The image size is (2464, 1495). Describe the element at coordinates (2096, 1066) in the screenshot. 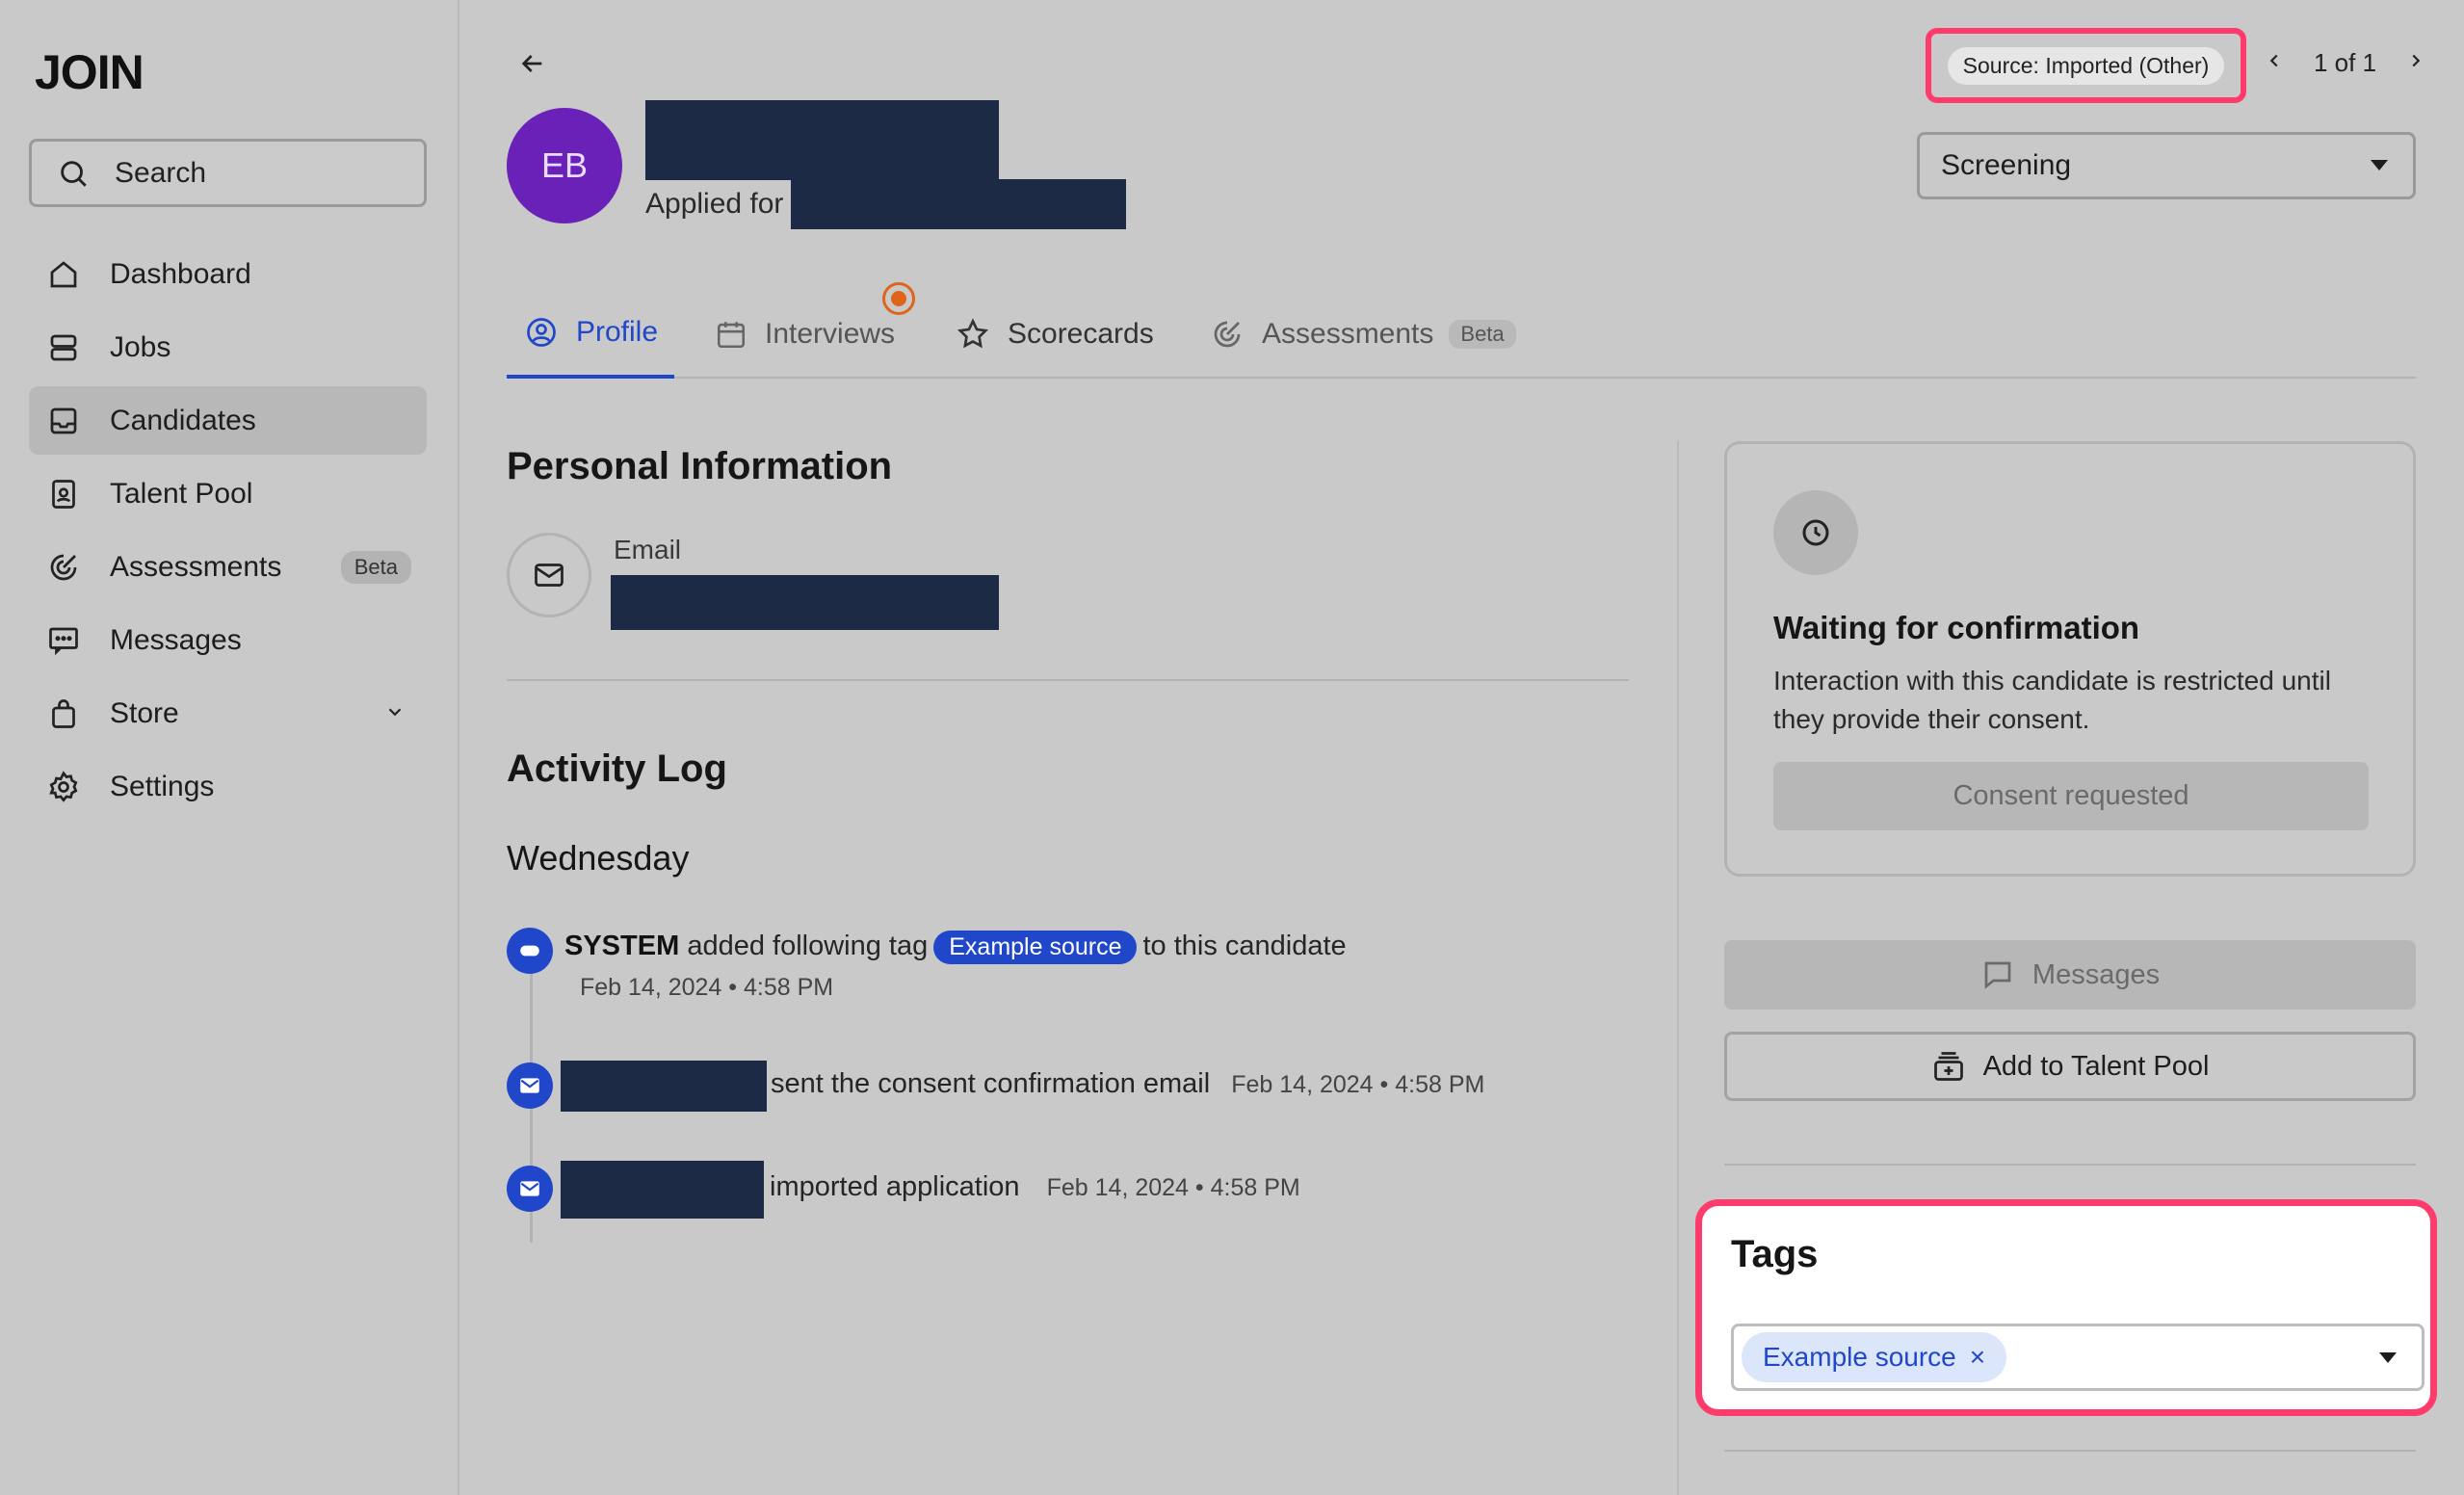

I see `add-to-talent-pool-label: Add to Talent Pool` at that location.